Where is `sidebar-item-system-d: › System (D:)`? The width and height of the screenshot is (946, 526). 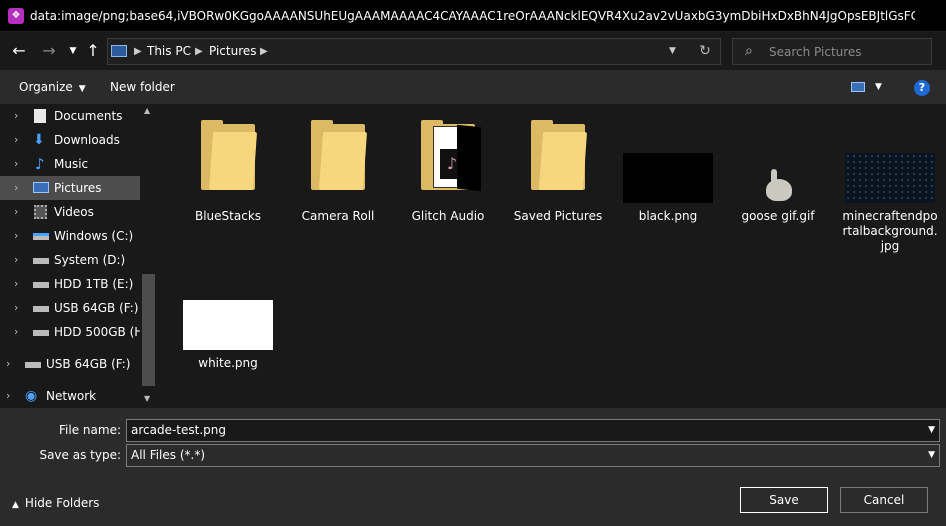
sidebar-item-system-d: › System (D:) is located at coordinates (70, 260).